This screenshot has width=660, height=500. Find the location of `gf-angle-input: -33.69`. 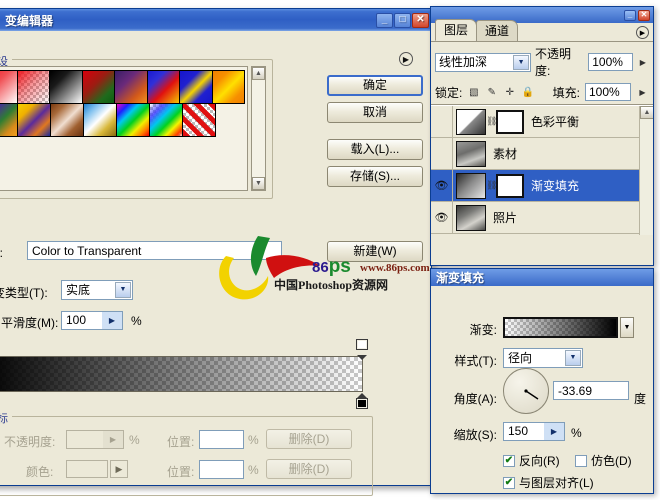

gf-angle-input: -33.69 is located at coordinates (591, 390).